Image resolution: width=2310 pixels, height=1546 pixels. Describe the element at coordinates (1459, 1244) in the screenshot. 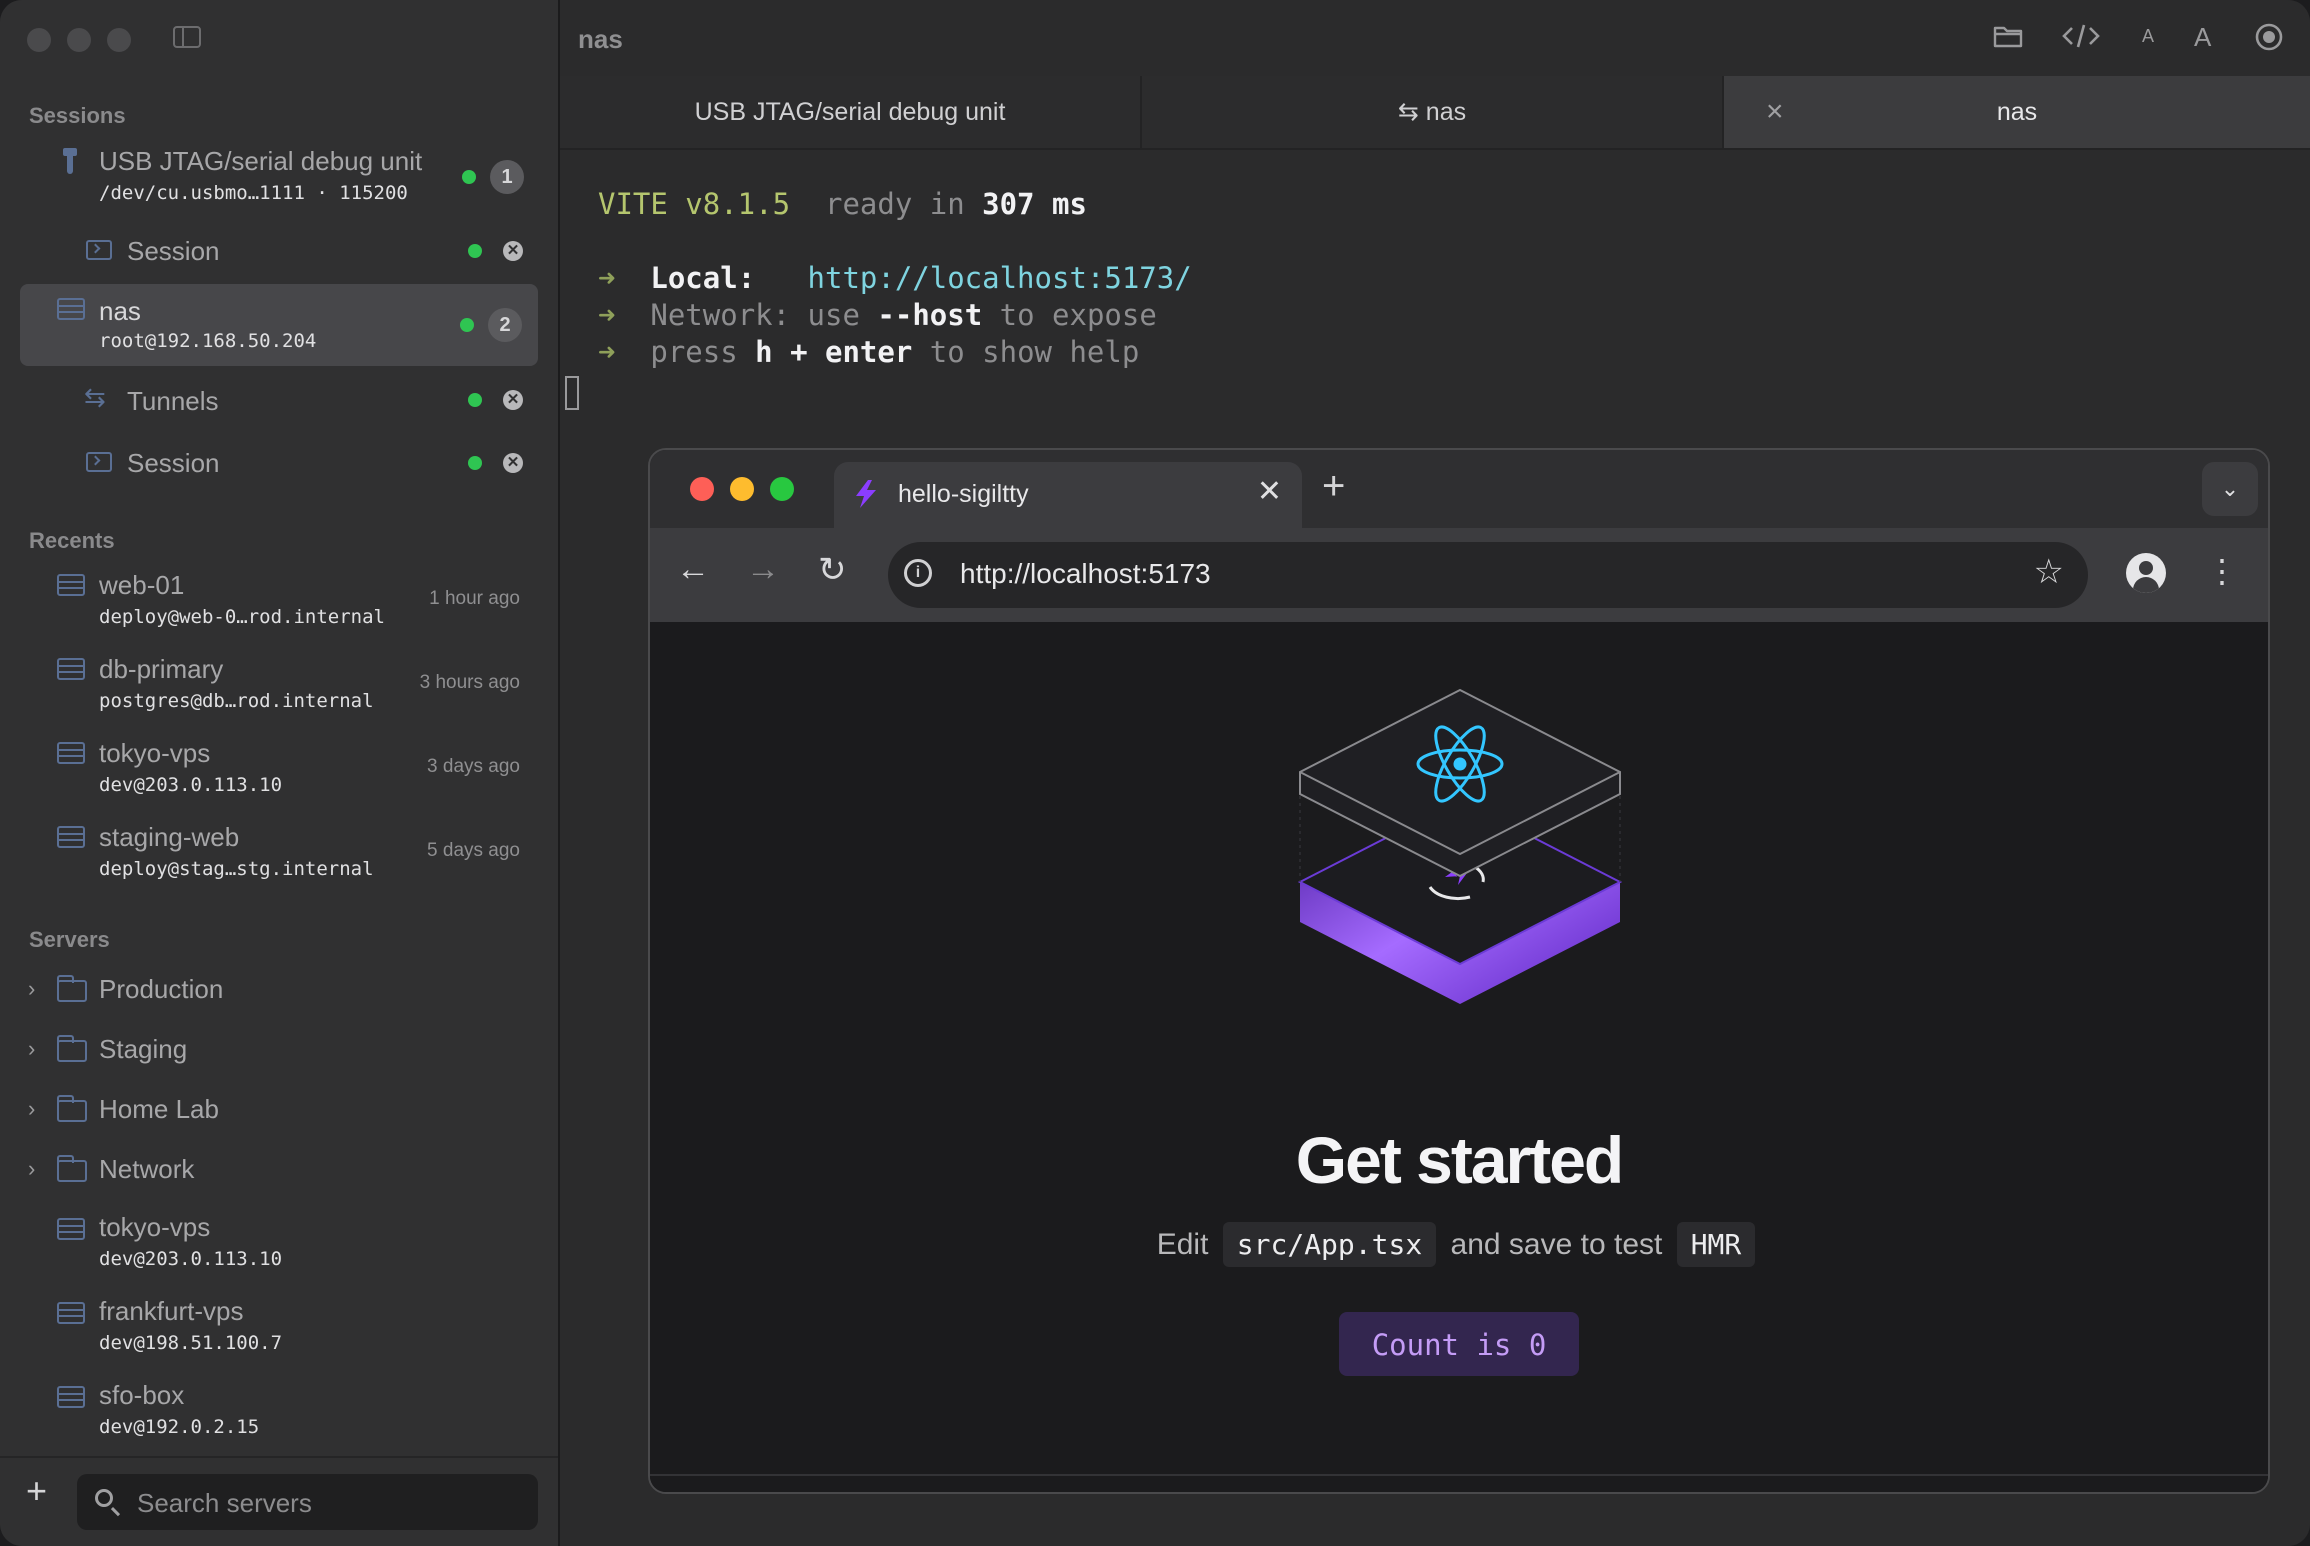

I see `edit-instructions: Edit src/App.tsx and save to test HMR` at that location.